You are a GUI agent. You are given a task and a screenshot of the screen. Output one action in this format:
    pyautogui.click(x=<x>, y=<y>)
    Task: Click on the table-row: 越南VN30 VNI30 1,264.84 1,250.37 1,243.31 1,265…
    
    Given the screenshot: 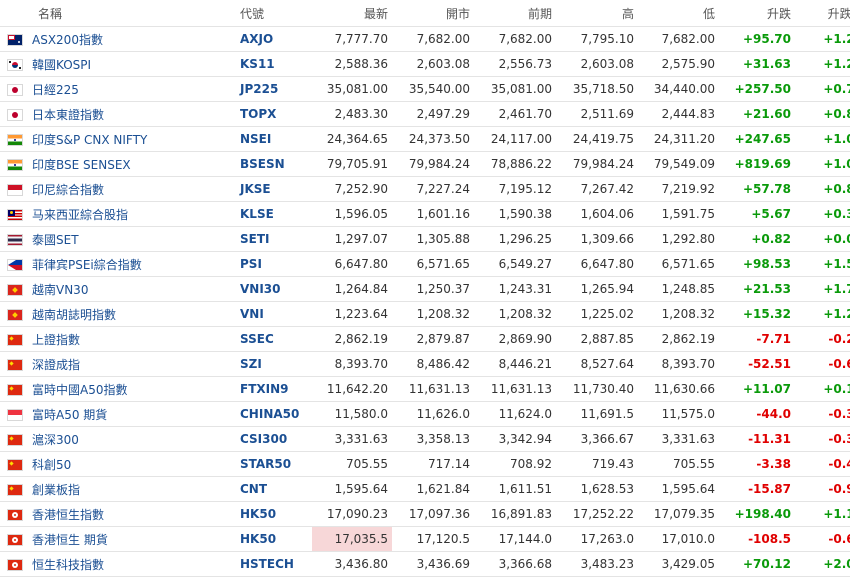 What is the action you would take?
    pyautogui.click(x=425, y=289)
    